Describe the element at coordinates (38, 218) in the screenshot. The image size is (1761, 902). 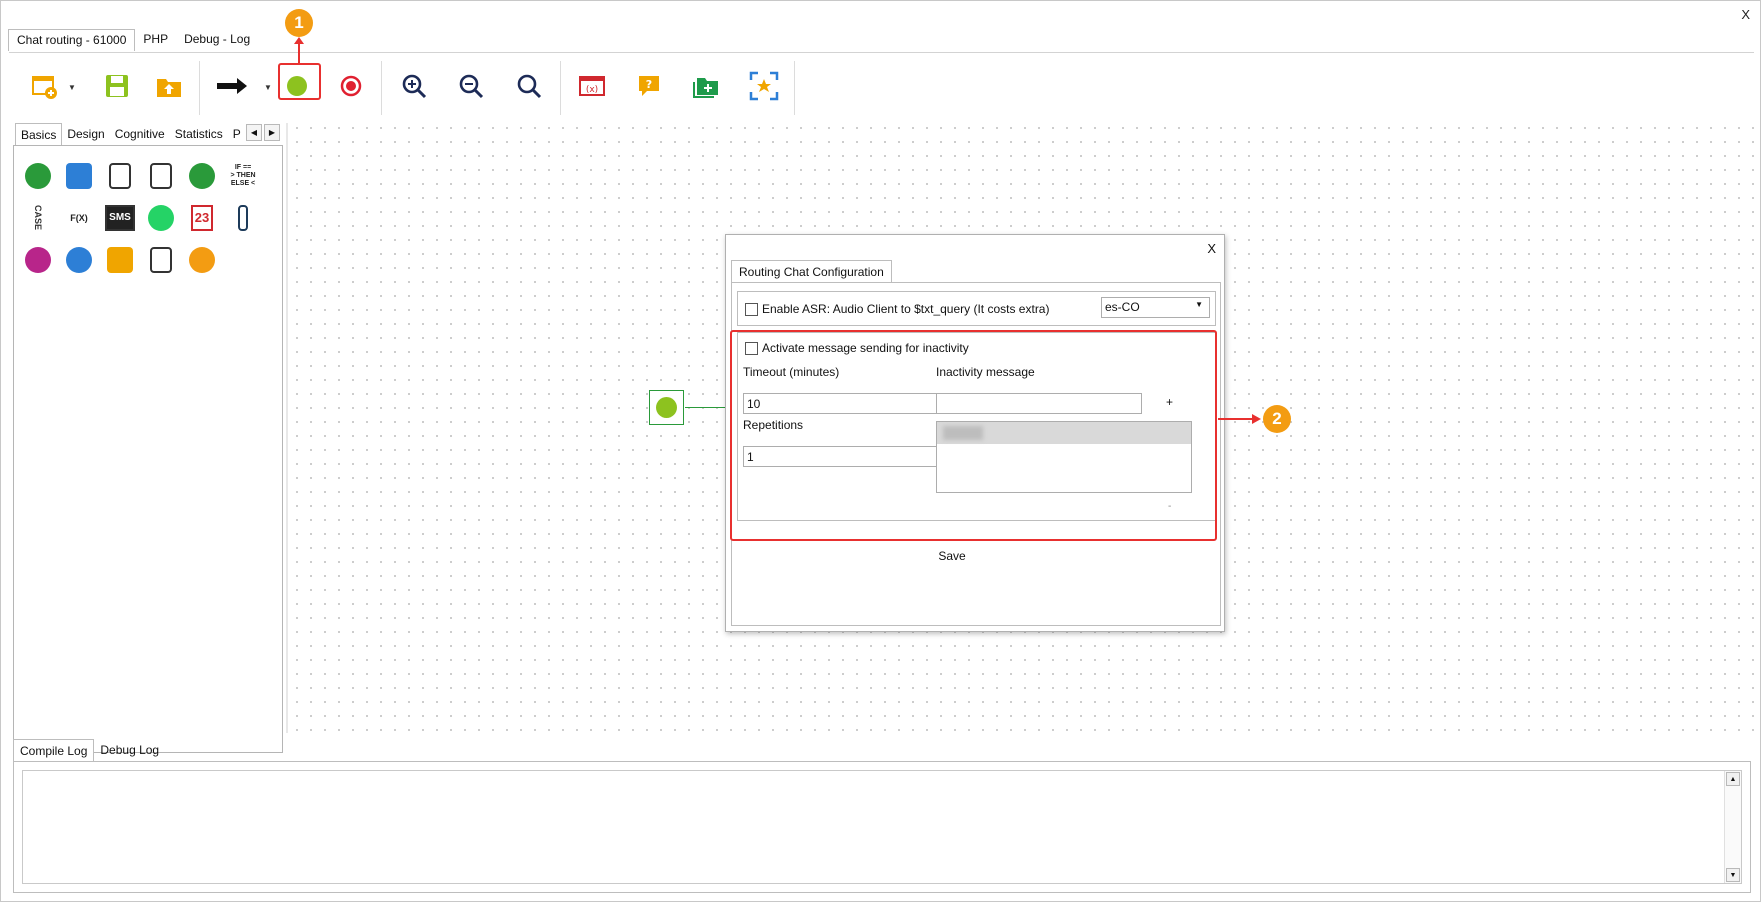
I see `case-icon: CASE` at that location.